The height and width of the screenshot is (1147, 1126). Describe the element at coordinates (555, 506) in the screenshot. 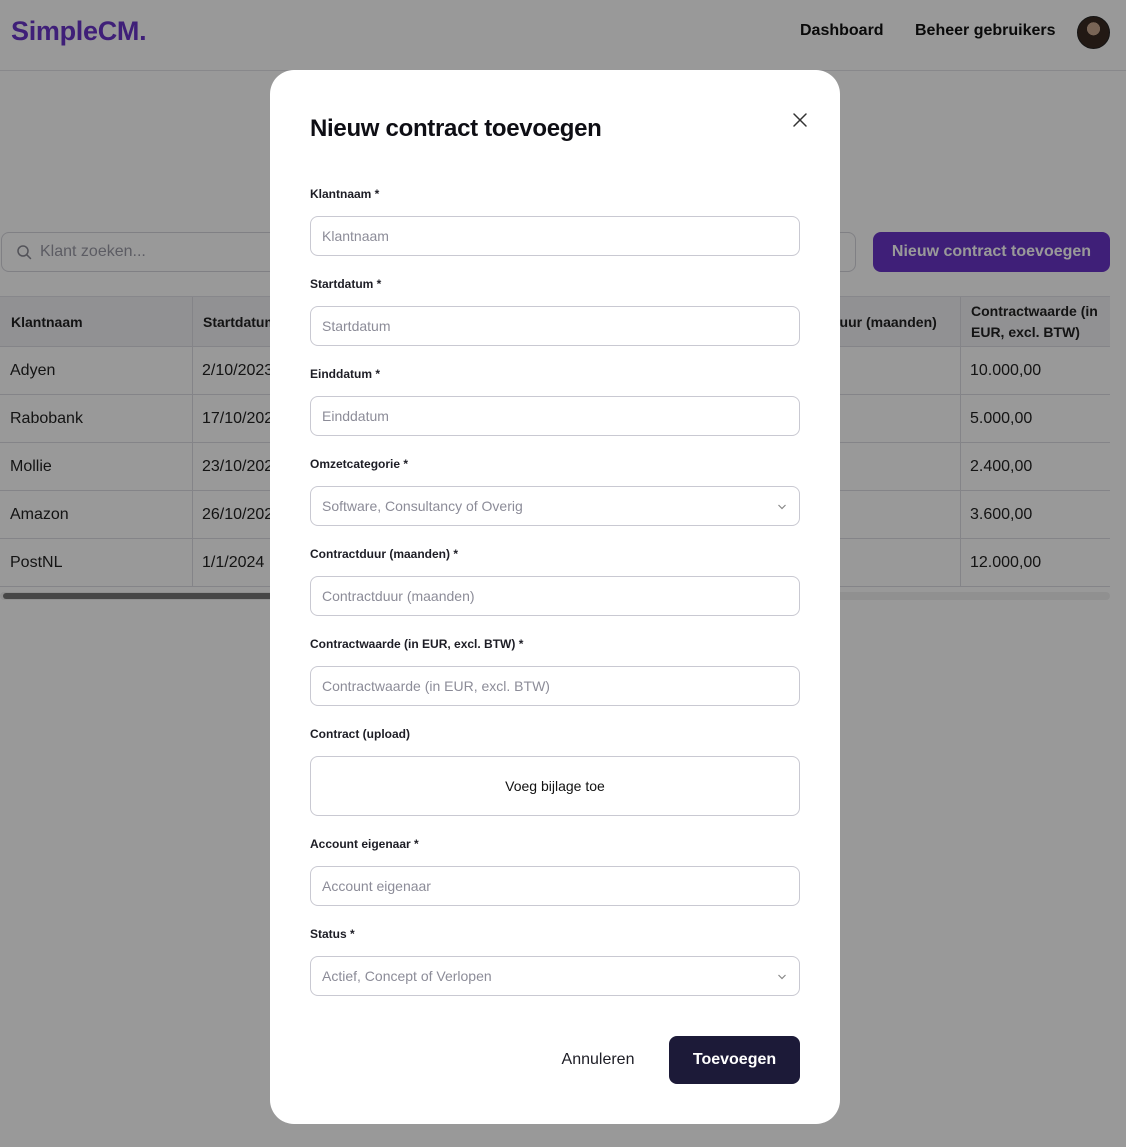

I see `omzetcategorie-select: Software, Consultancy of Overig` at that location.